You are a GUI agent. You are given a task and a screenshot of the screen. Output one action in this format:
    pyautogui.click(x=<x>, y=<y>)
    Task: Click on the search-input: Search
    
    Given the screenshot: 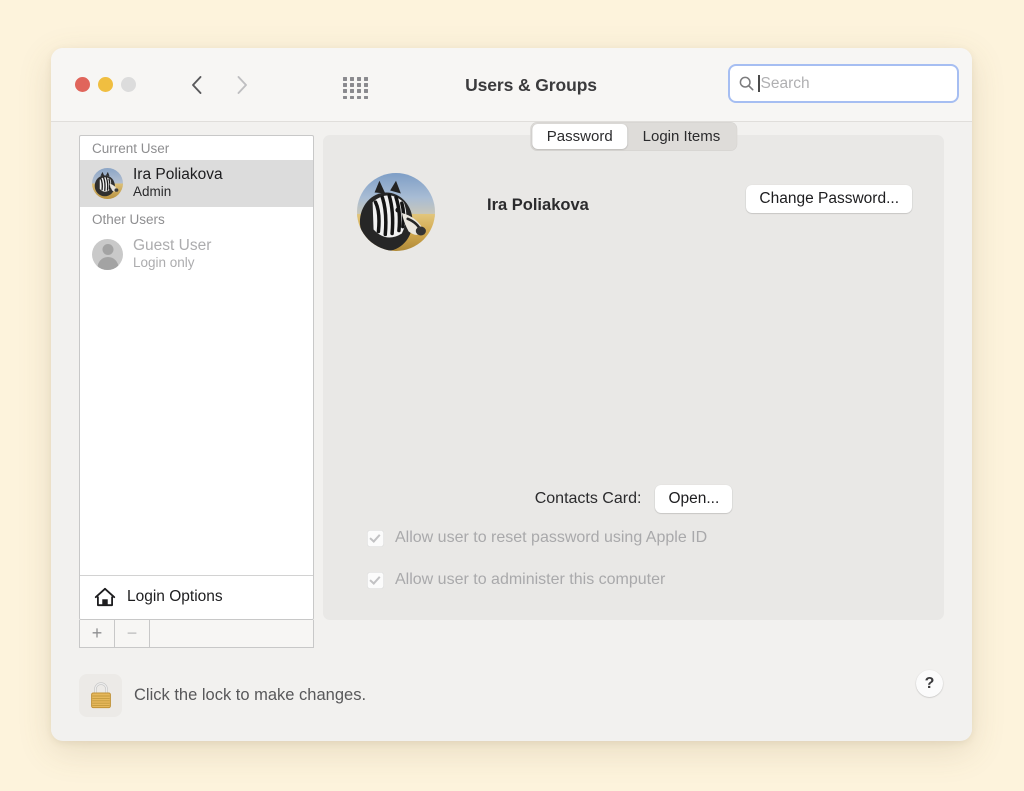 What is the action you would take?
    pyautogui.click(x=785, y=84)
    